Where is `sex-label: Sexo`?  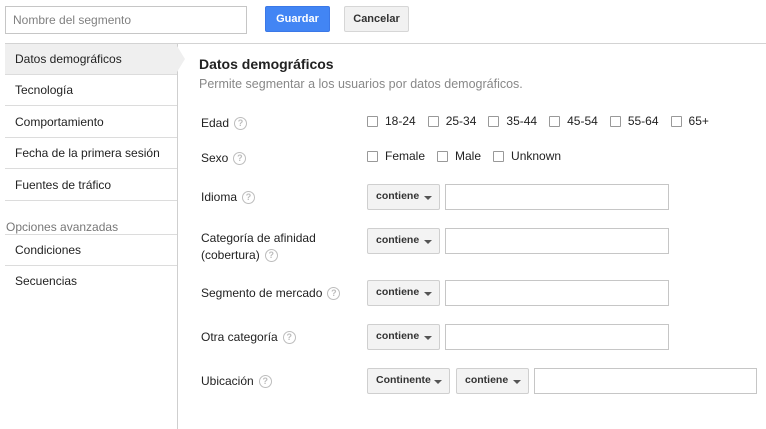 sex-label: Sexo is located at coordinates (215, 158).